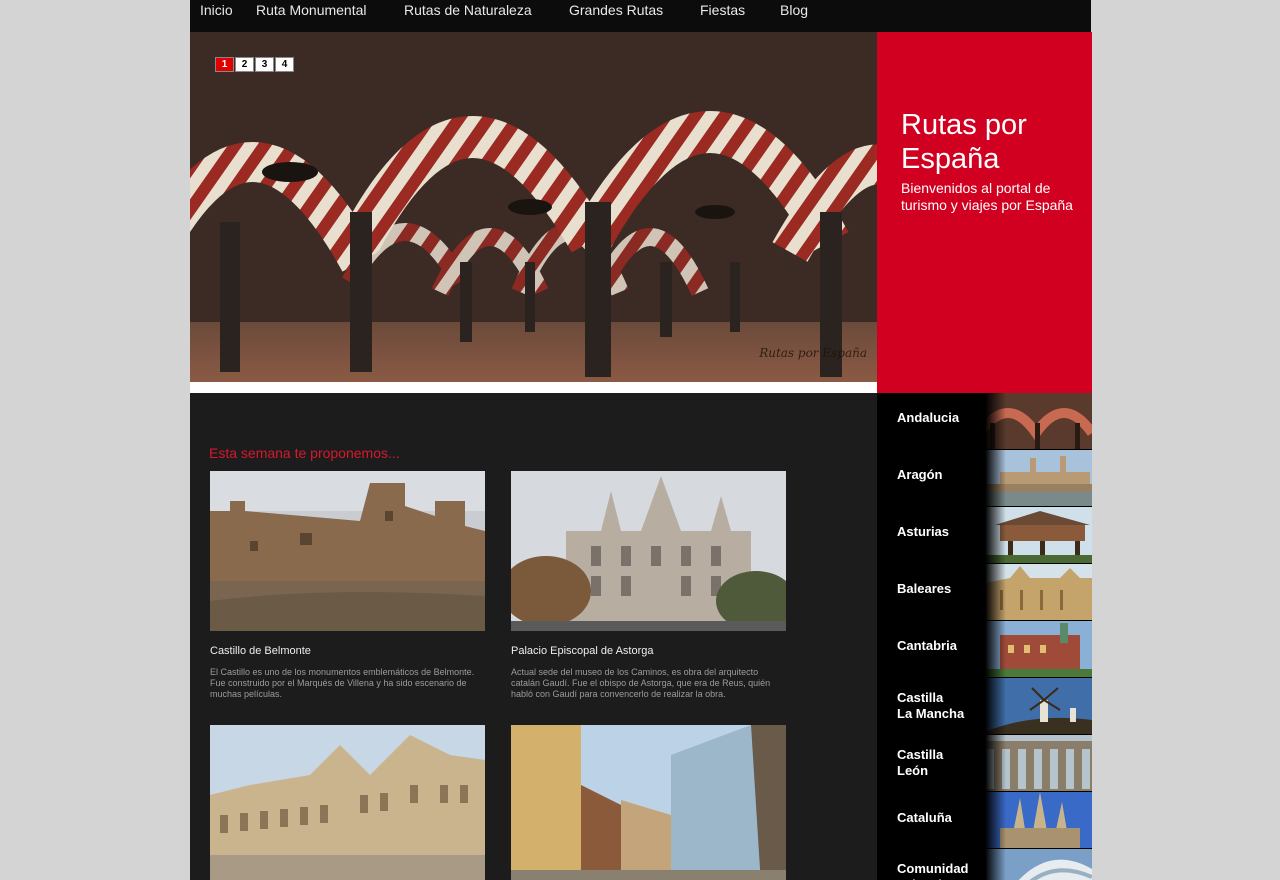 This screenshot has width=1280, height=880. Describe the element at coordinates (224, 64) in the screenshot. I see `pager-page-1: 1` at that location.